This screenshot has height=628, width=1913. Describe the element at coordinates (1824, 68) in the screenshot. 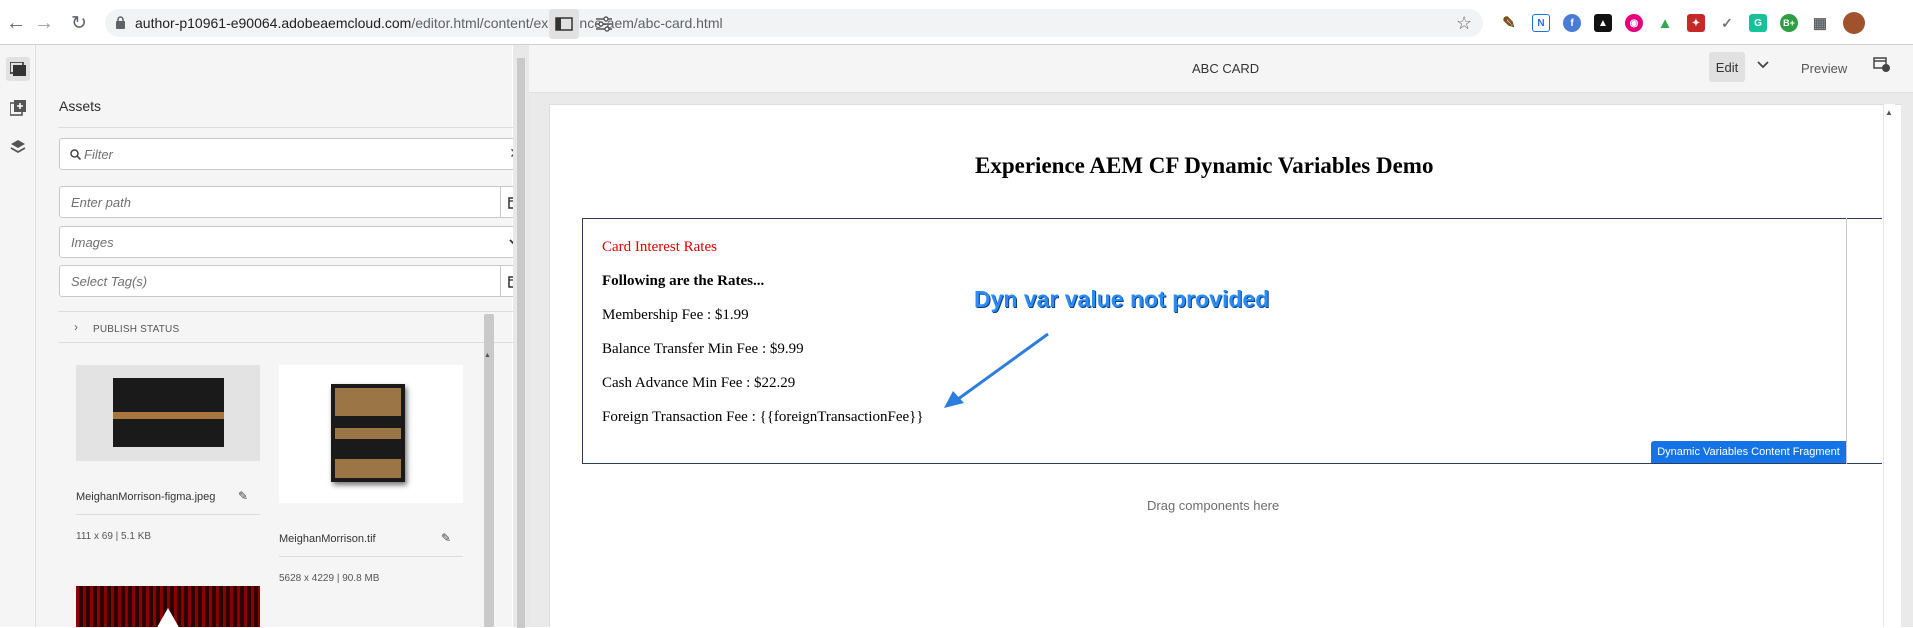

I see `preview-button: Preview` at that location.